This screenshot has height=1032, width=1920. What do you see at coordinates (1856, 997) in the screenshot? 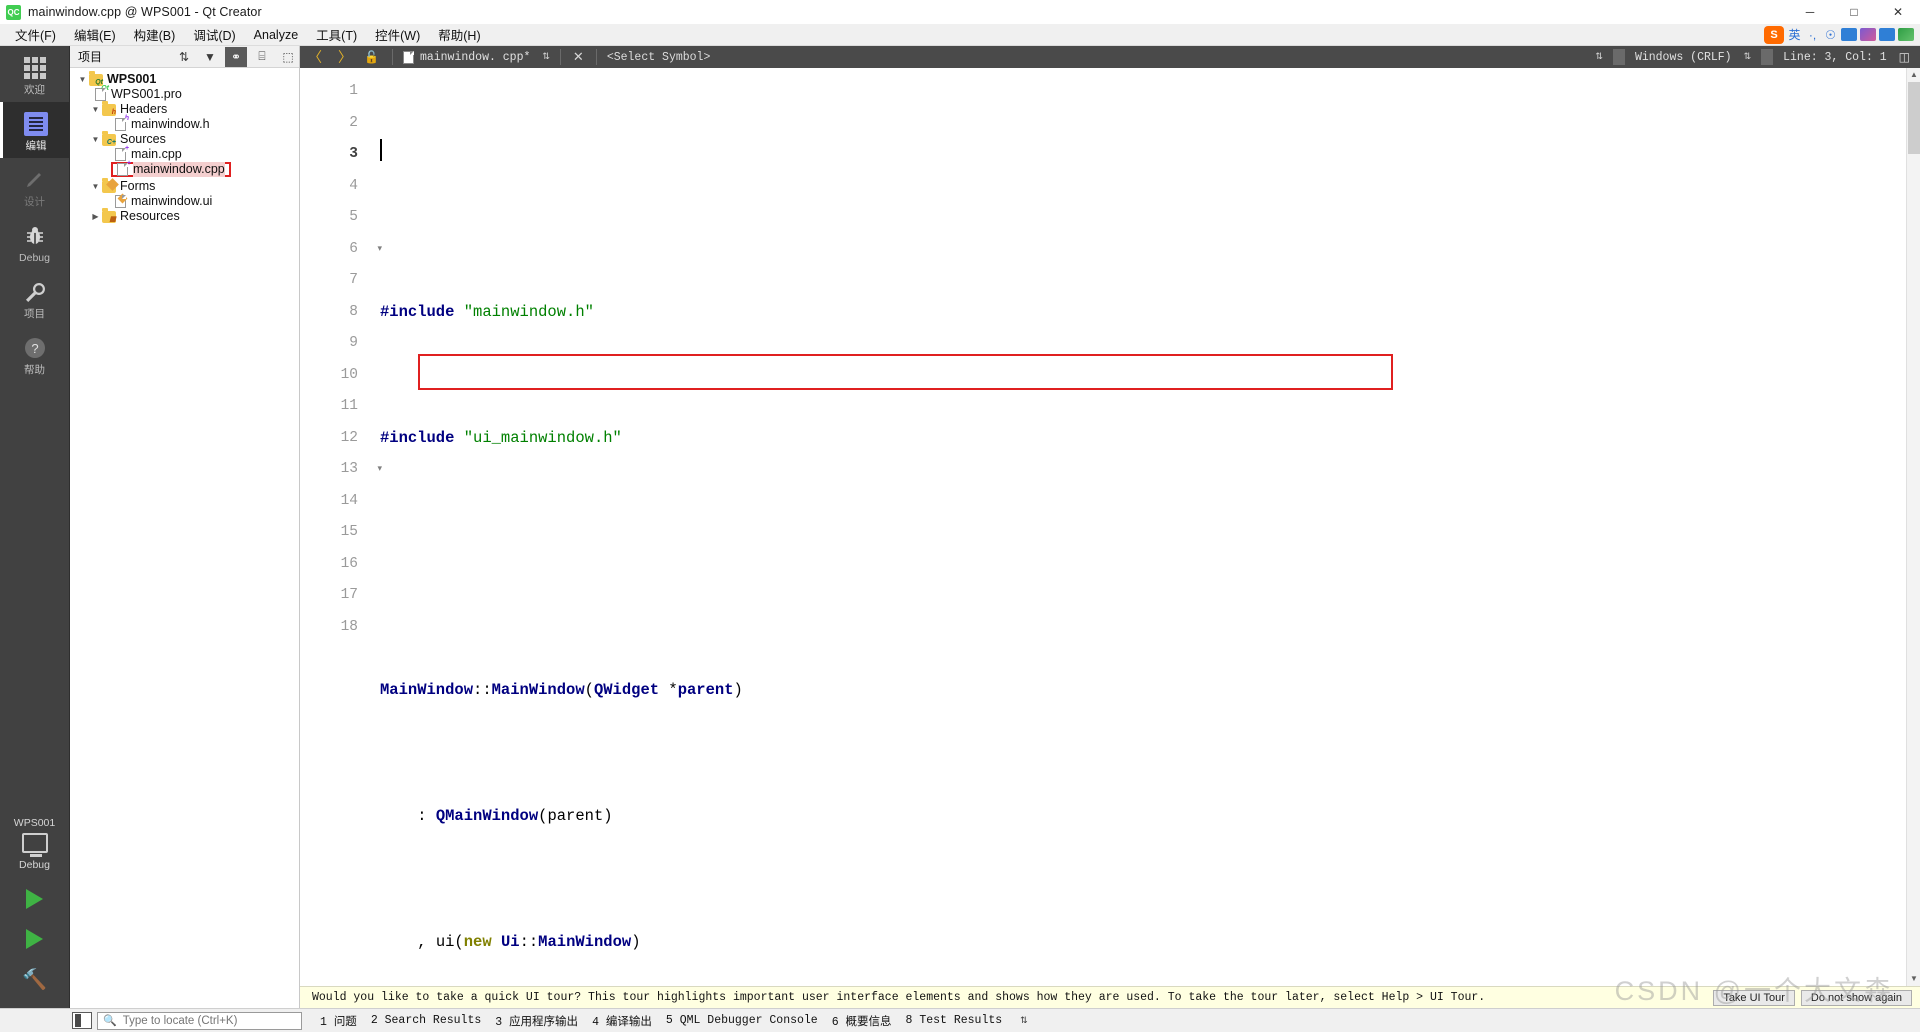
I see `do-not-show-again-button: Do not show again` at bounding box center [1856, 997].